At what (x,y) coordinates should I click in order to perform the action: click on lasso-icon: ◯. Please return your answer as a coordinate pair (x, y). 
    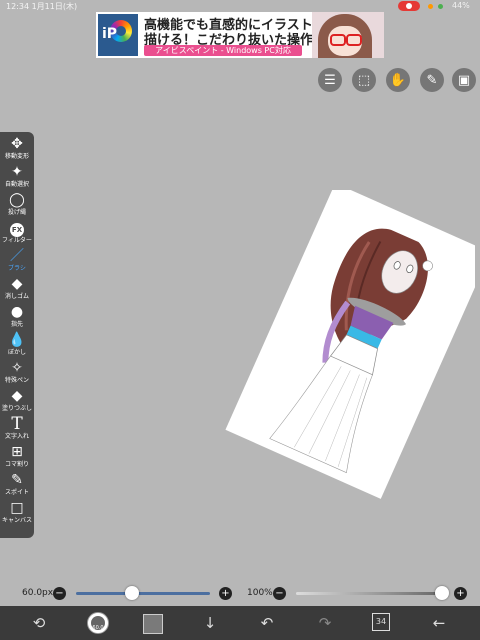
    Looking at the image, I should click on (17, 200).